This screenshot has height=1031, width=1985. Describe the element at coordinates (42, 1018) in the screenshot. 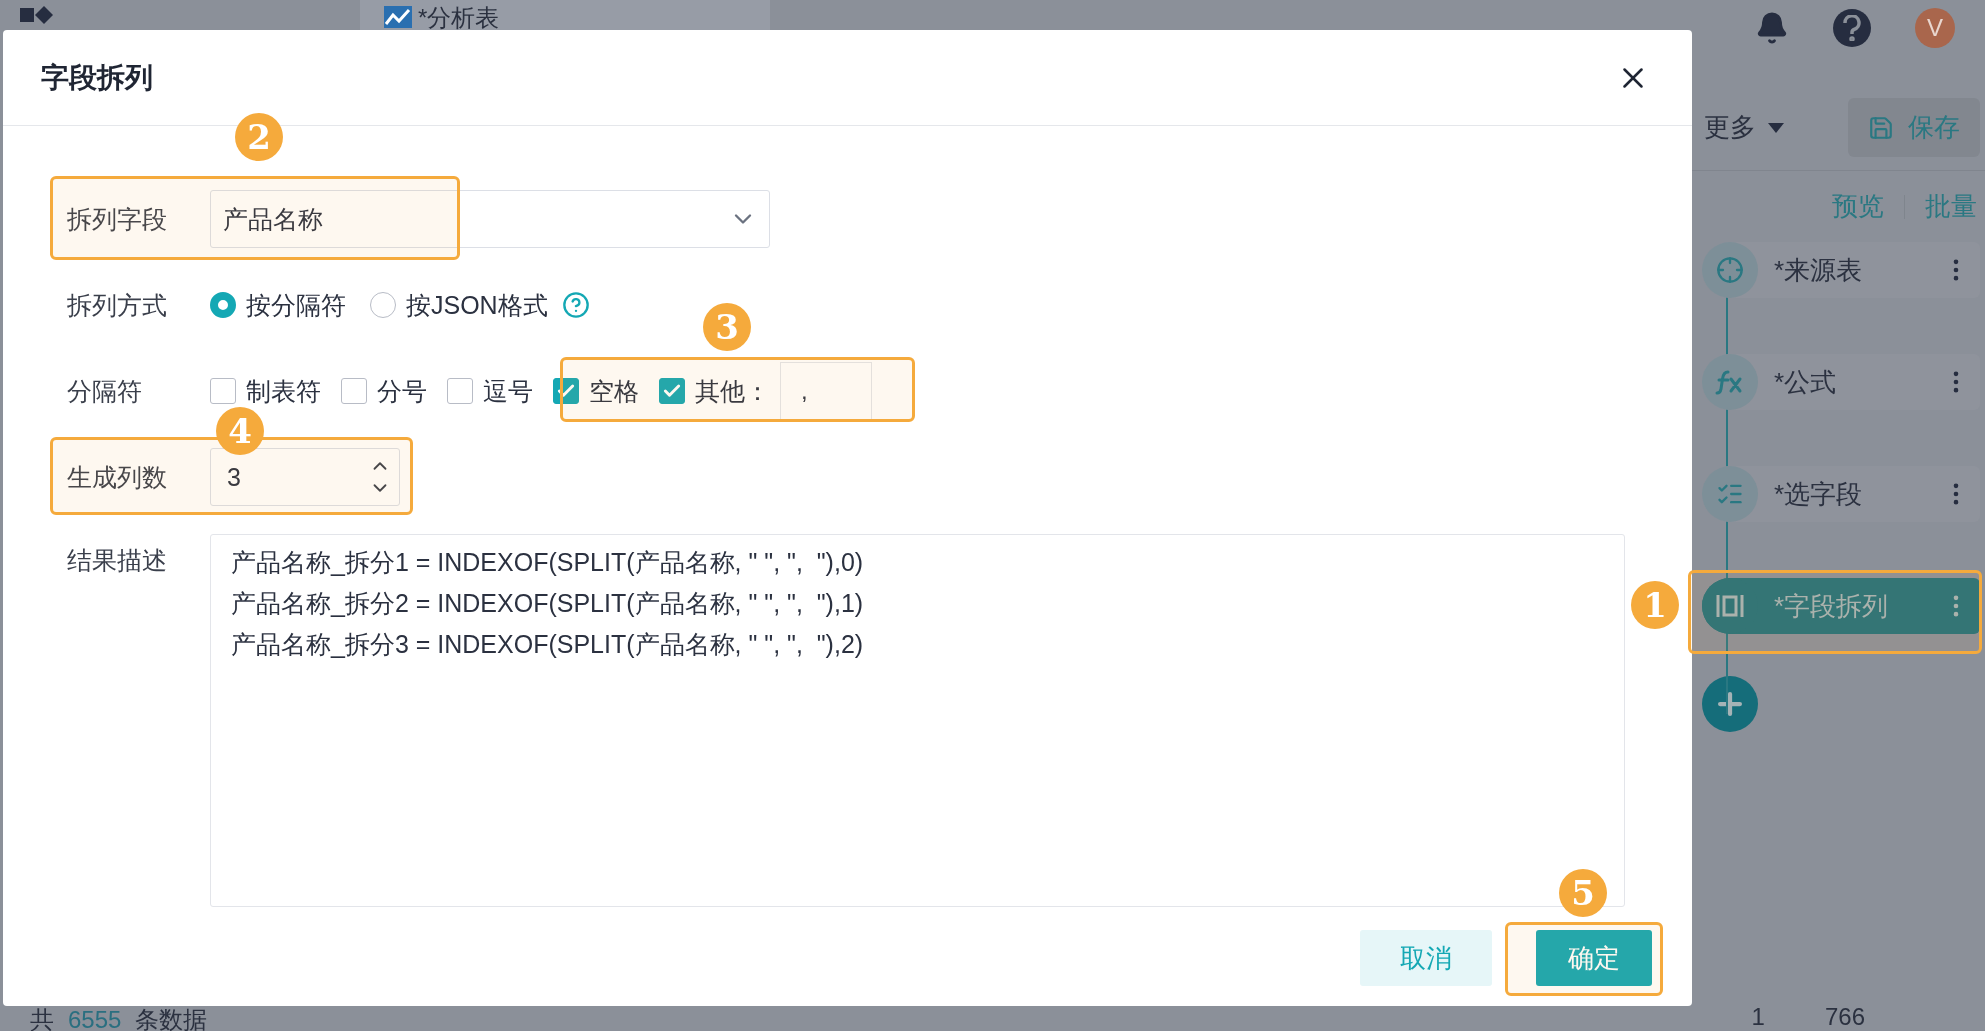

I see `record-count-prefix: 共` at that location.